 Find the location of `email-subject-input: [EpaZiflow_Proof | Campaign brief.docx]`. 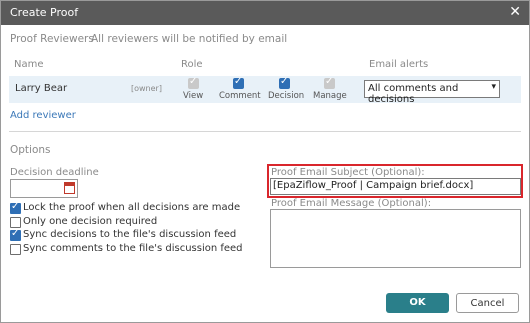

email-subject-input: [EpaZiflow_Proof | Campaign brief.docx] is located at coordinates (395, 186).